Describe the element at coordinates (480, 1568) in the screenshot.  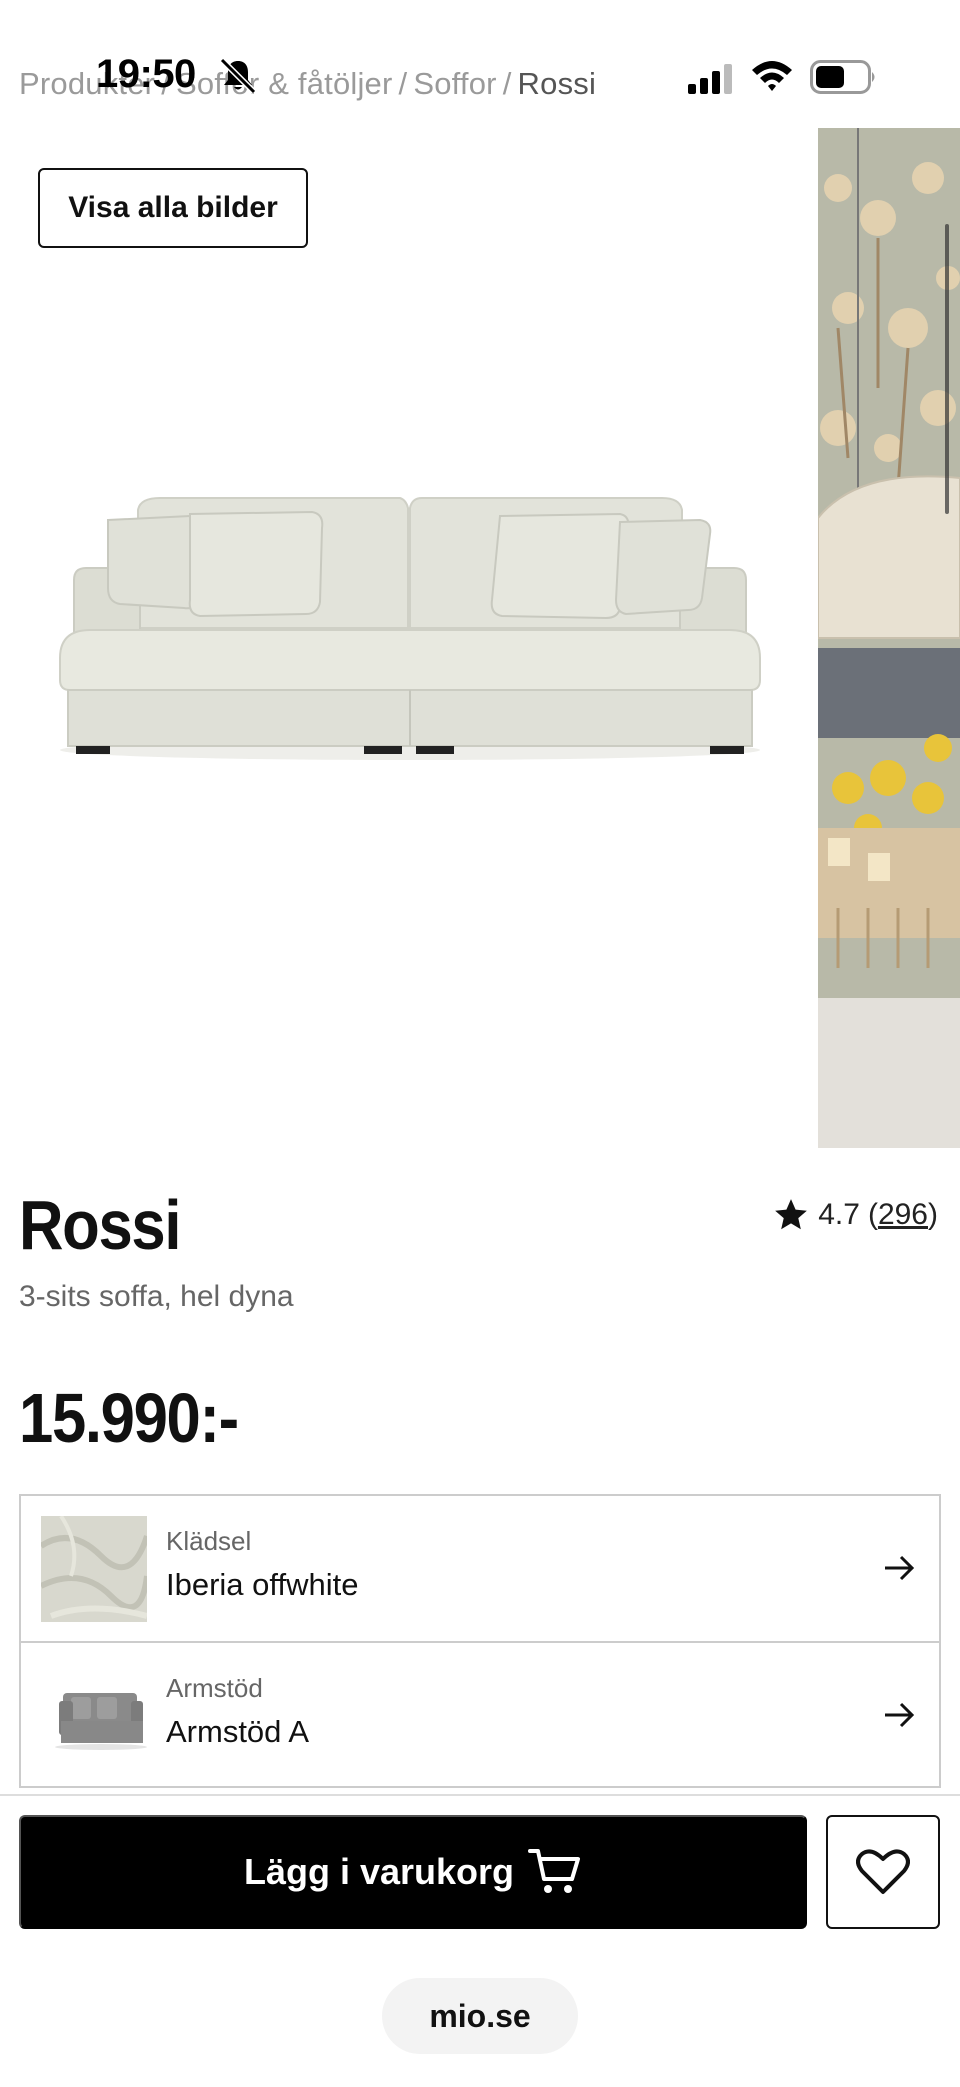
I see `option-upholstery: Klädsel Iberia offwhite` at that location.